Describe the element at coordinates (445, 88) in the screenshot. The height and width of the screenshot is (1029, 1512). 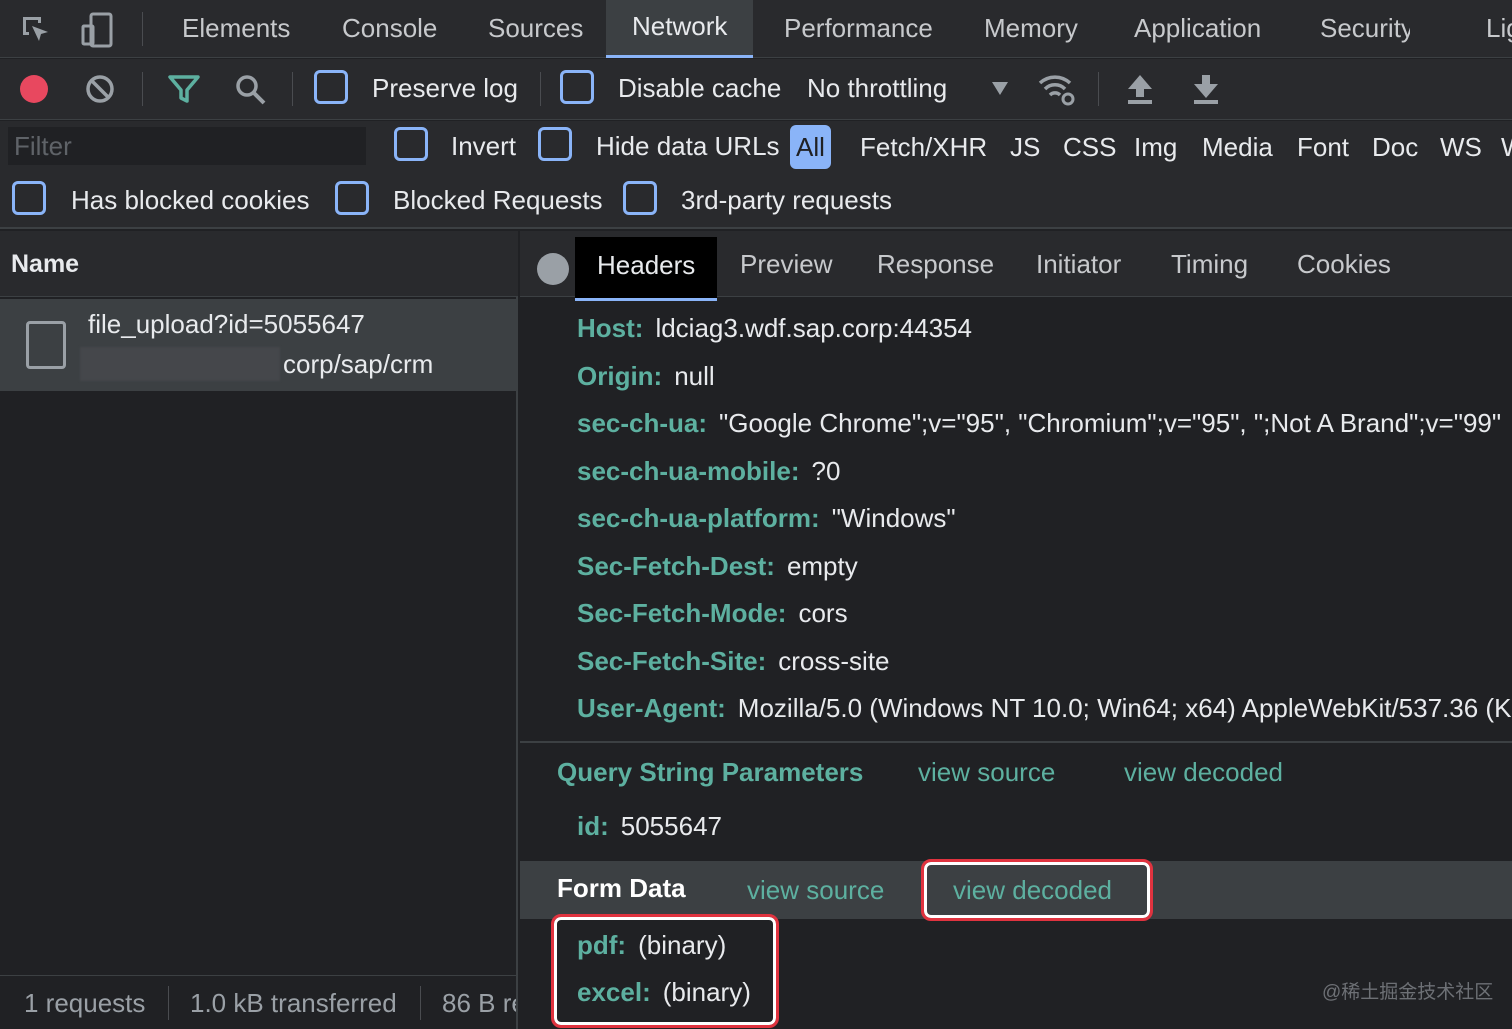
I see `preserve-log-label: Preserve log` at that location.